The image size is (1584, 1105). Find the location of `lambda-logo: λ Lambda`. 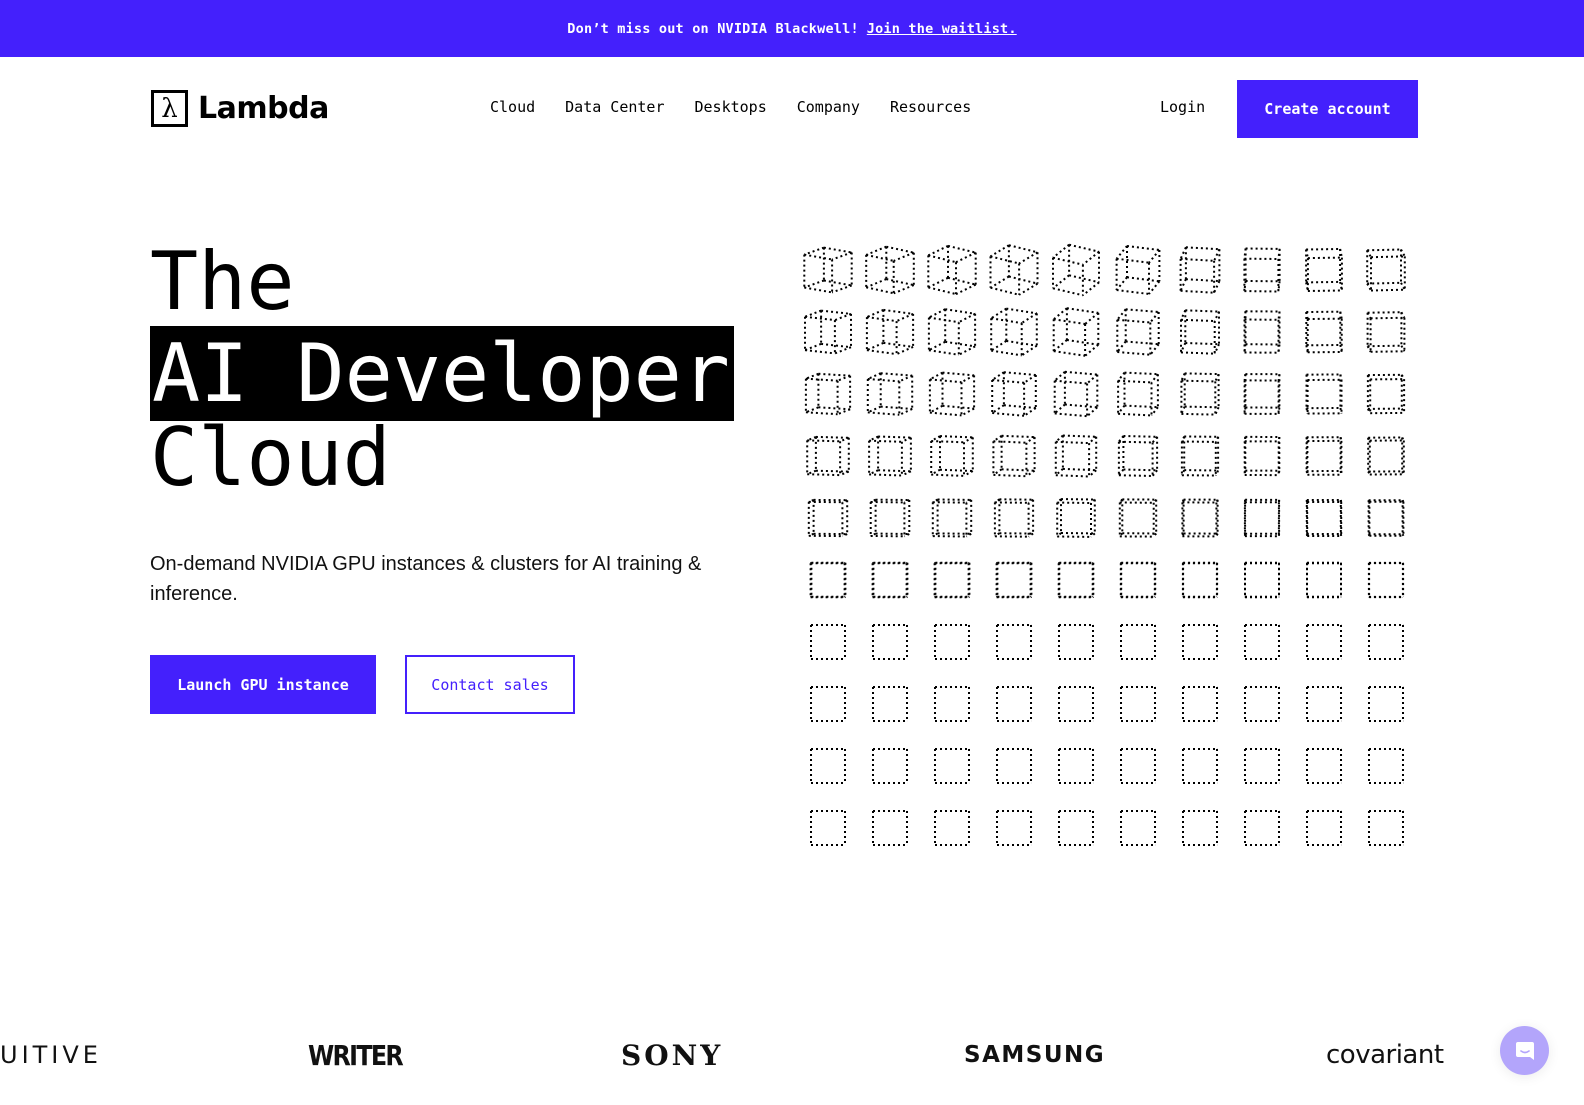

lambda-logo: λ Lambda is located at coordinates (240, 108).